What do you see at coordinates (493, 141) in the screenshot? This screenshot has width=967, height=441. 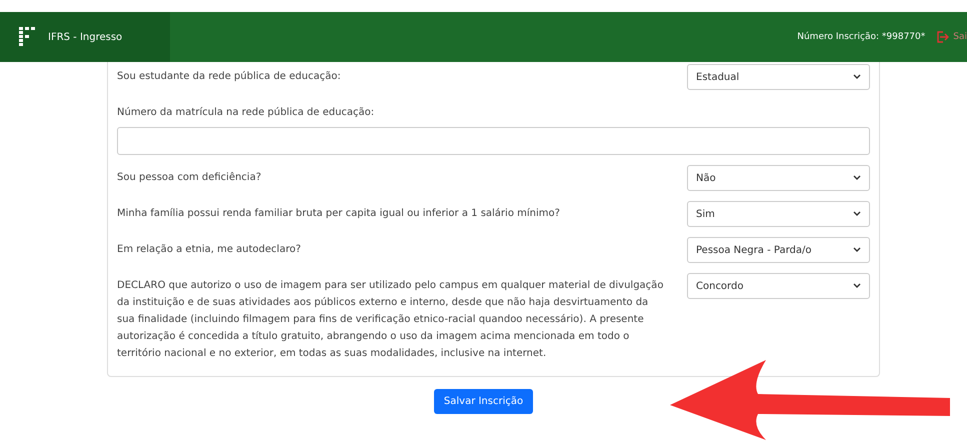 I see `input-field` at bounding box center [493, 141].